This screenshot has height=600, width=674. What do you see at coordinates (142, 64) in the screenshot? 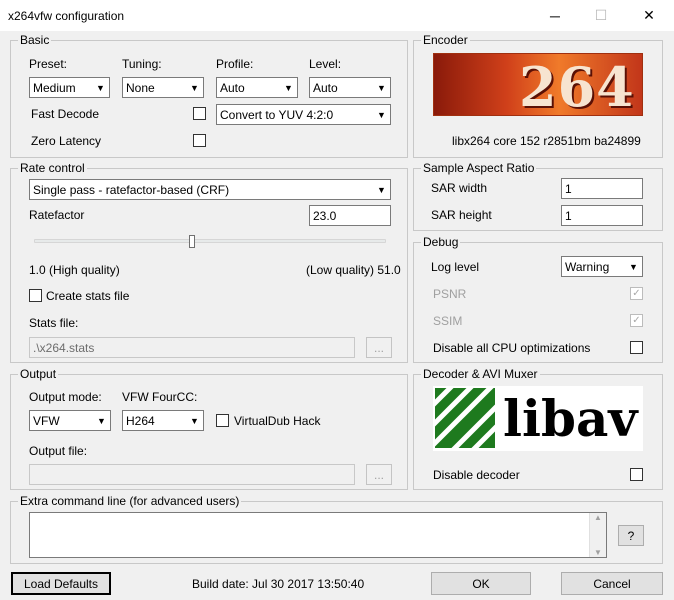
I see `tuning-label: Tuning:` at bounding box center [142, 64].